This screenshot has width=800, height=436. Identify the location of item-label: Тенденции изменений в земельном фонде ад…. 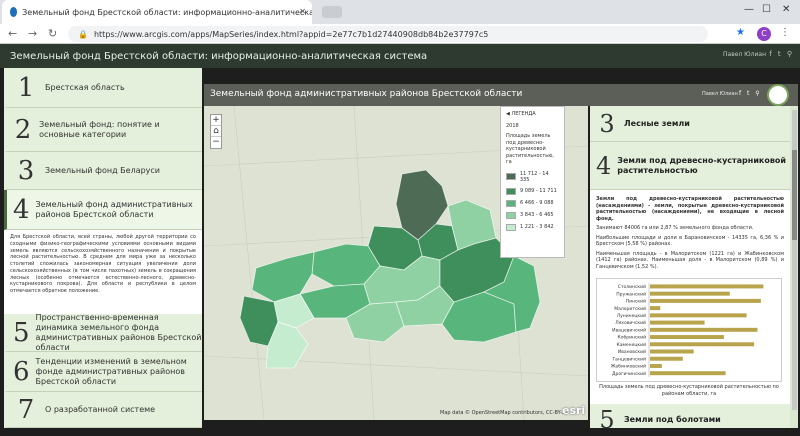
(111, 371).